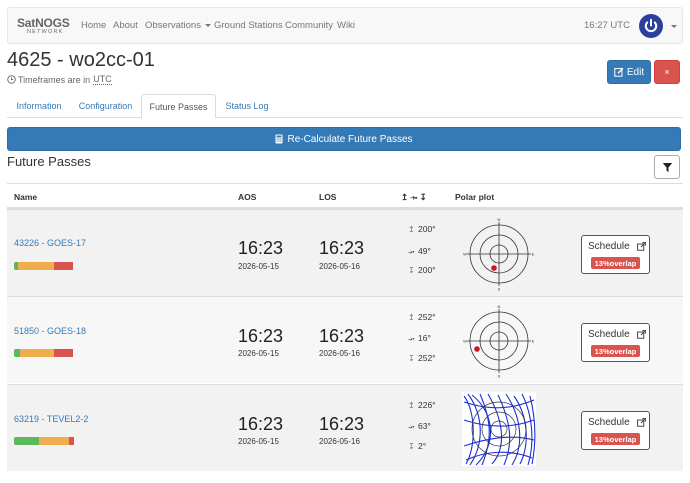 This screenshot has width=690, height=483. What do you see at coordinates (248, 25) in the screenshot?
I see `nav-ground-stations: Ground Stations` at bounding box center [248, 25].